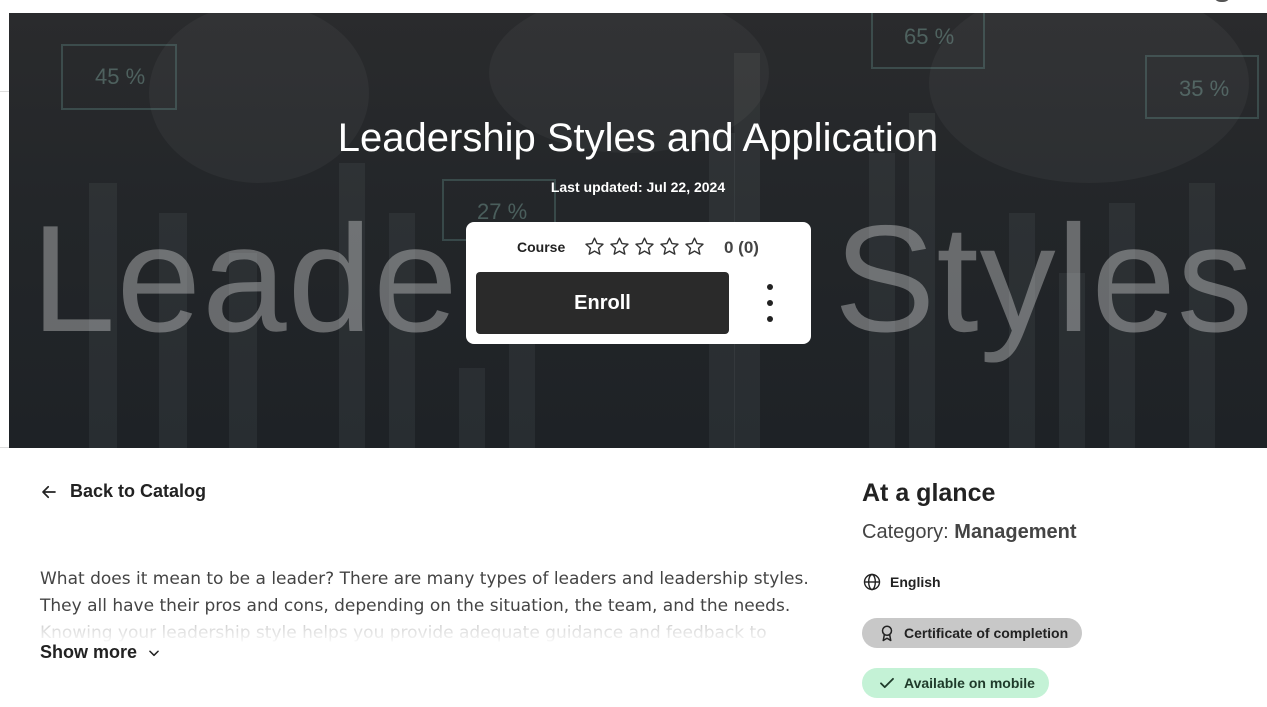  Describe the element at coordinates (969, 683) in the screenshot. I see `mobile-label: Available on mobile` at that location.